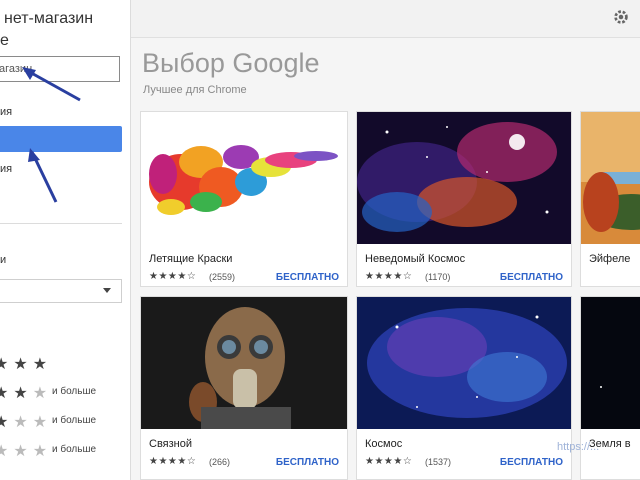 This screenshot has width=640, height=480. Describe the element at coordinates (220, 462) in the screenshot. I see `theme-rating-count: (266)` at that location.